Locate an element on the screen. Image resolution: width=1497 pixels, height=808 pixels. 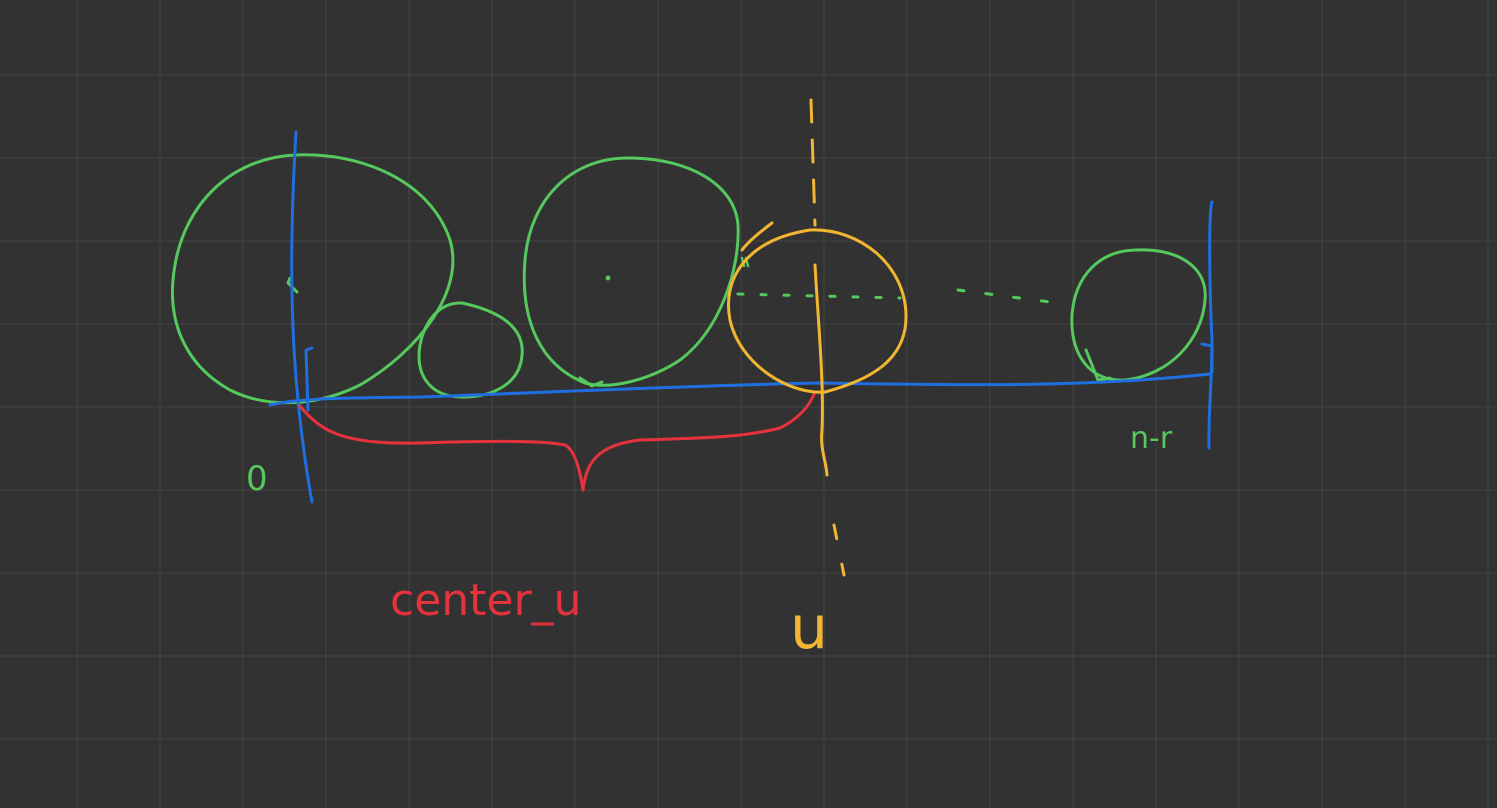
query-group is located at coordinates (817, 337).